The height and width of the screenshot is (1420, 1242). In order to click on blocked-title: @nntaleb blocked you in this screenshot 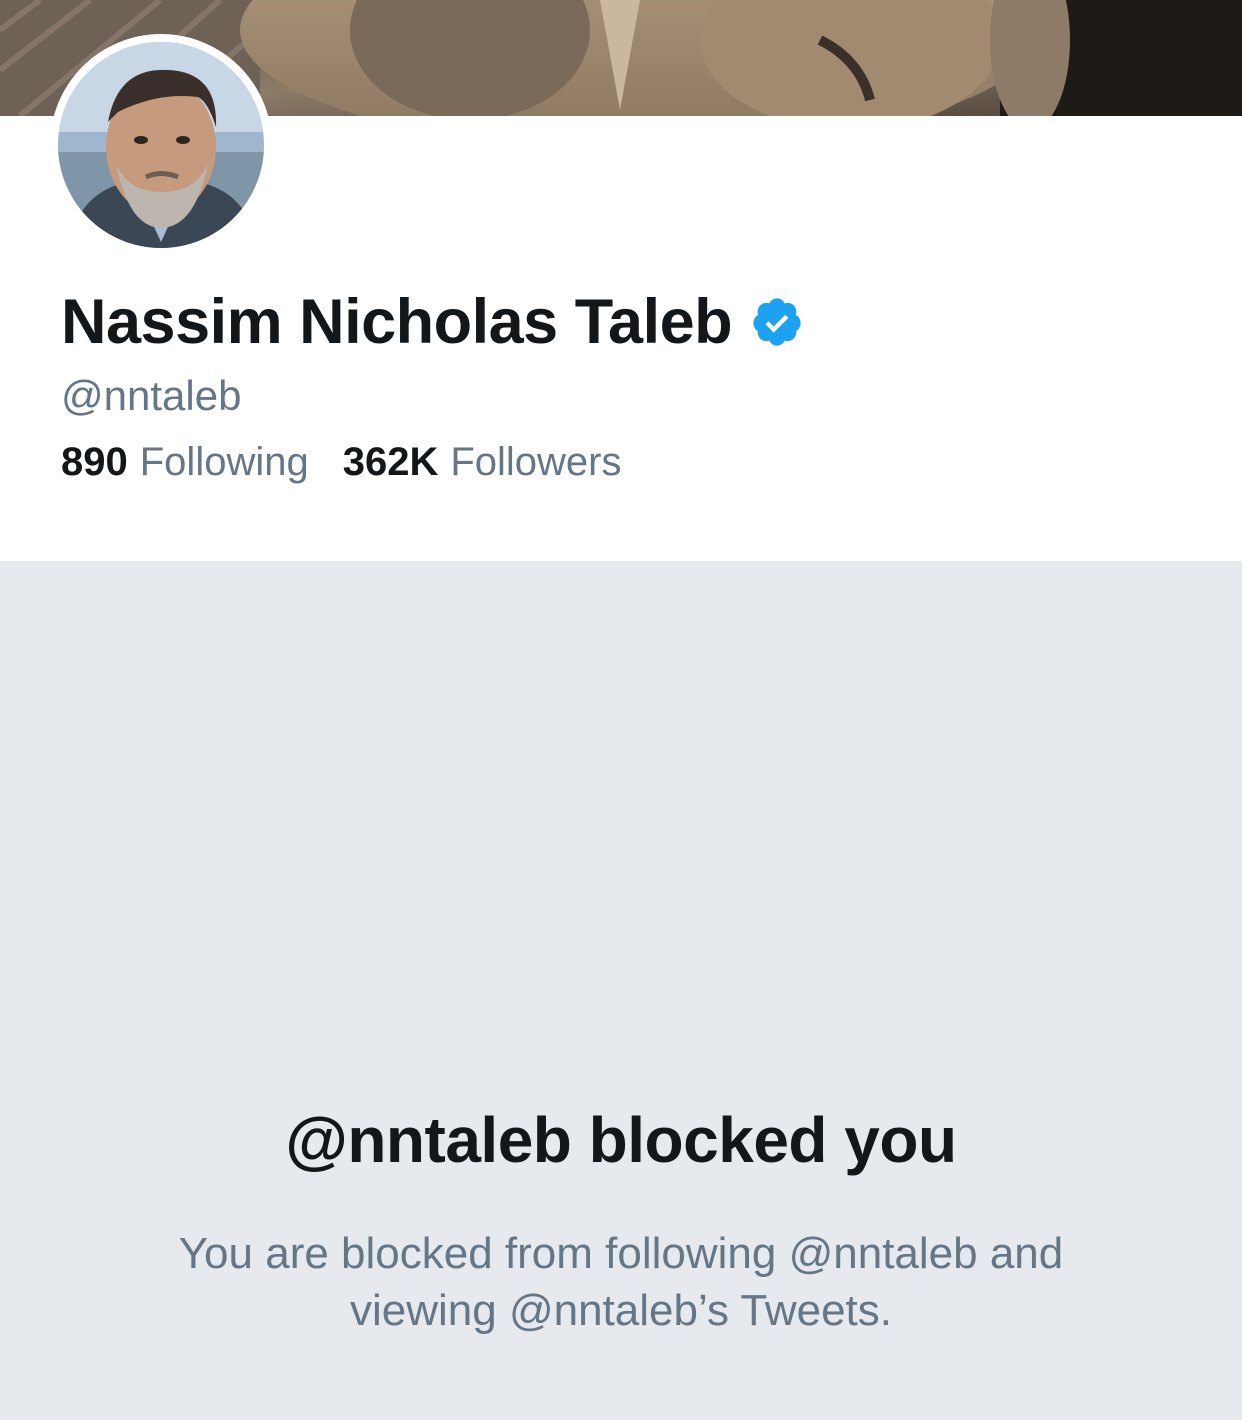, I will do `click(621, 1140)`.